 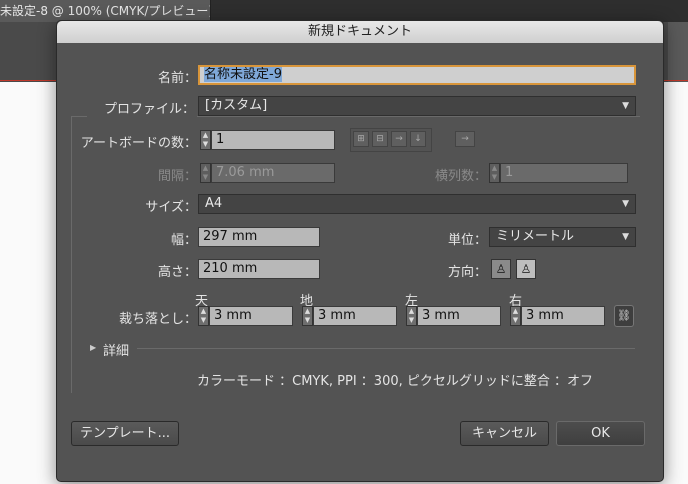 I want to click on bleed-bottom-input: 3 mm, so click(x=355, y=316).